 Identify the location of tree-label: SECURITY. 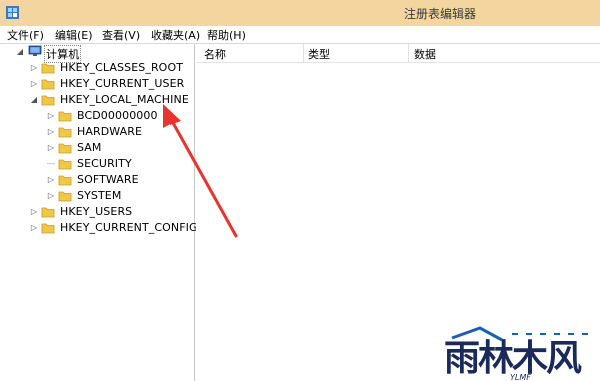
(104, 163).